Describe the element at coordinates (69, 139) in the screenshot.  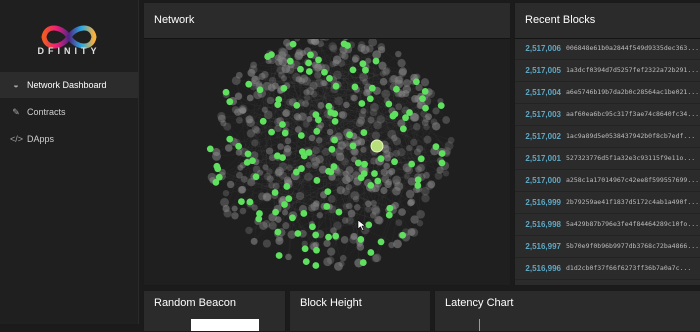
I see `sidebar-item-dapps: </> DApps` at that location.